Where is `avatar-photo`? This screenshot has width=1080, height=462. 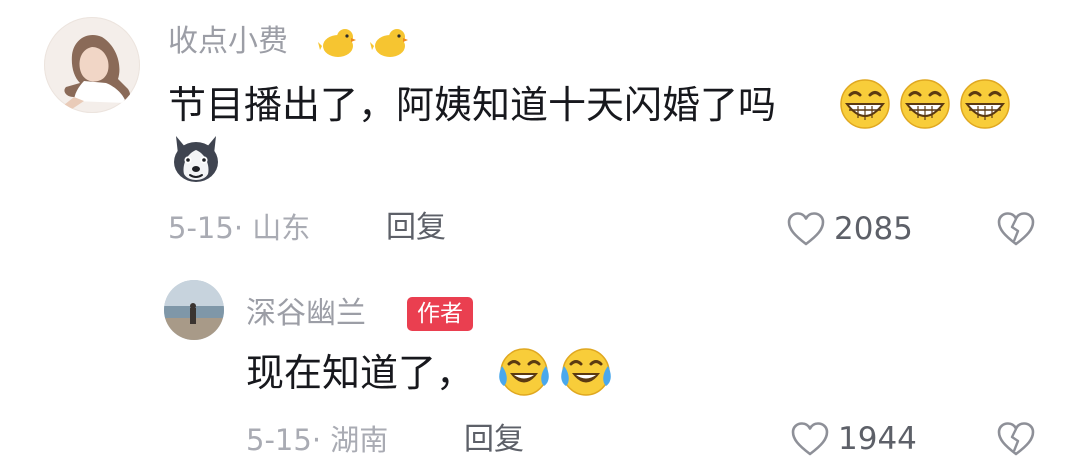 avatar-photo is located at coordinates (194, 310).